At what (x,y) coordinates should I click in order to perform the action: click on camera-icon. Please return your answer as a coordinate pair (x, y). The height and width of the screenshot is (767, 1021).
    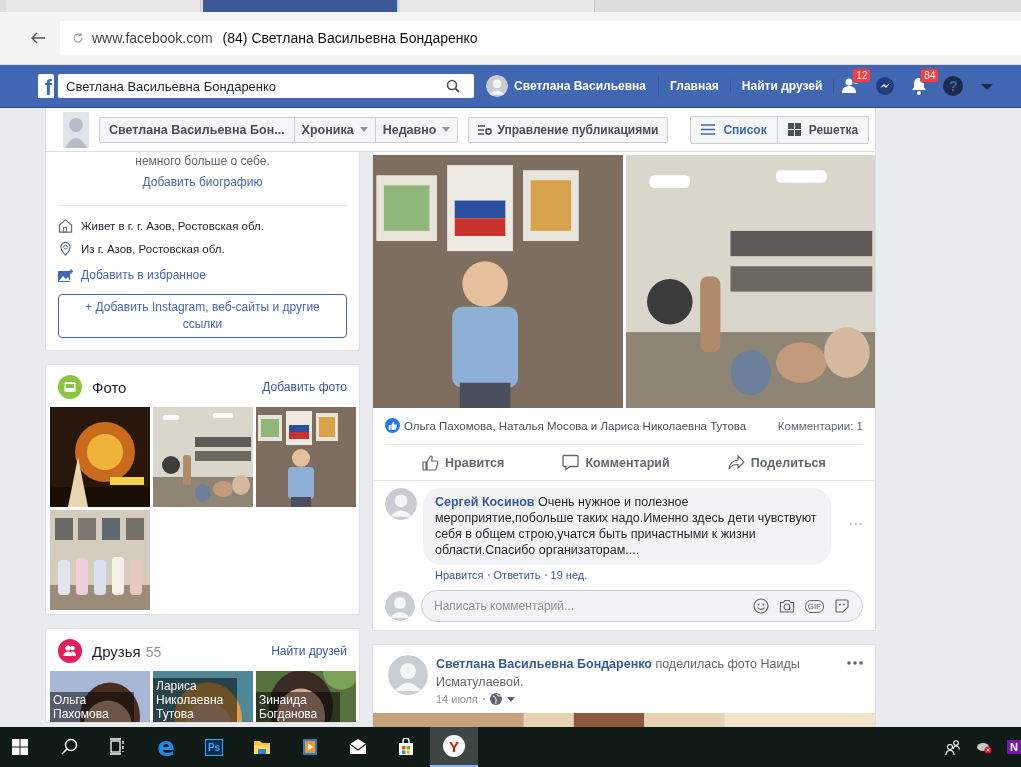
    Looking at the image, I should click on (786, 606).